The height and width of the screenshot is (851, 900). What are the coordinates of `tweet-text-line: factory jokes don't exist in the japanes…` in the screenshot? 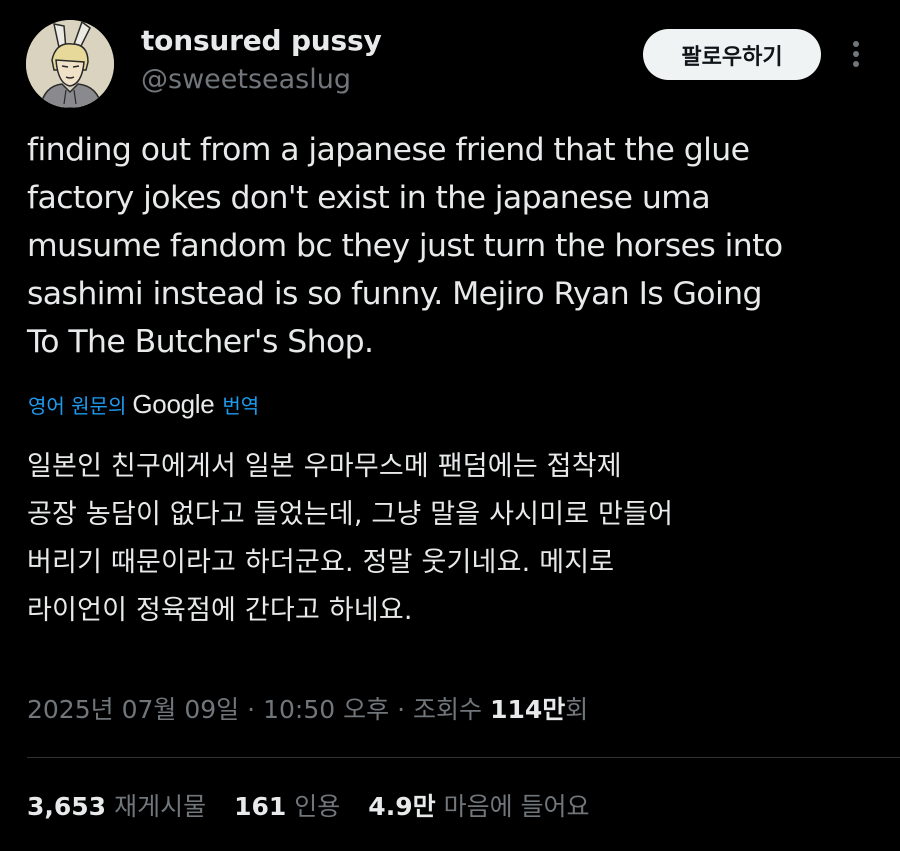 It's located at (369, 198).